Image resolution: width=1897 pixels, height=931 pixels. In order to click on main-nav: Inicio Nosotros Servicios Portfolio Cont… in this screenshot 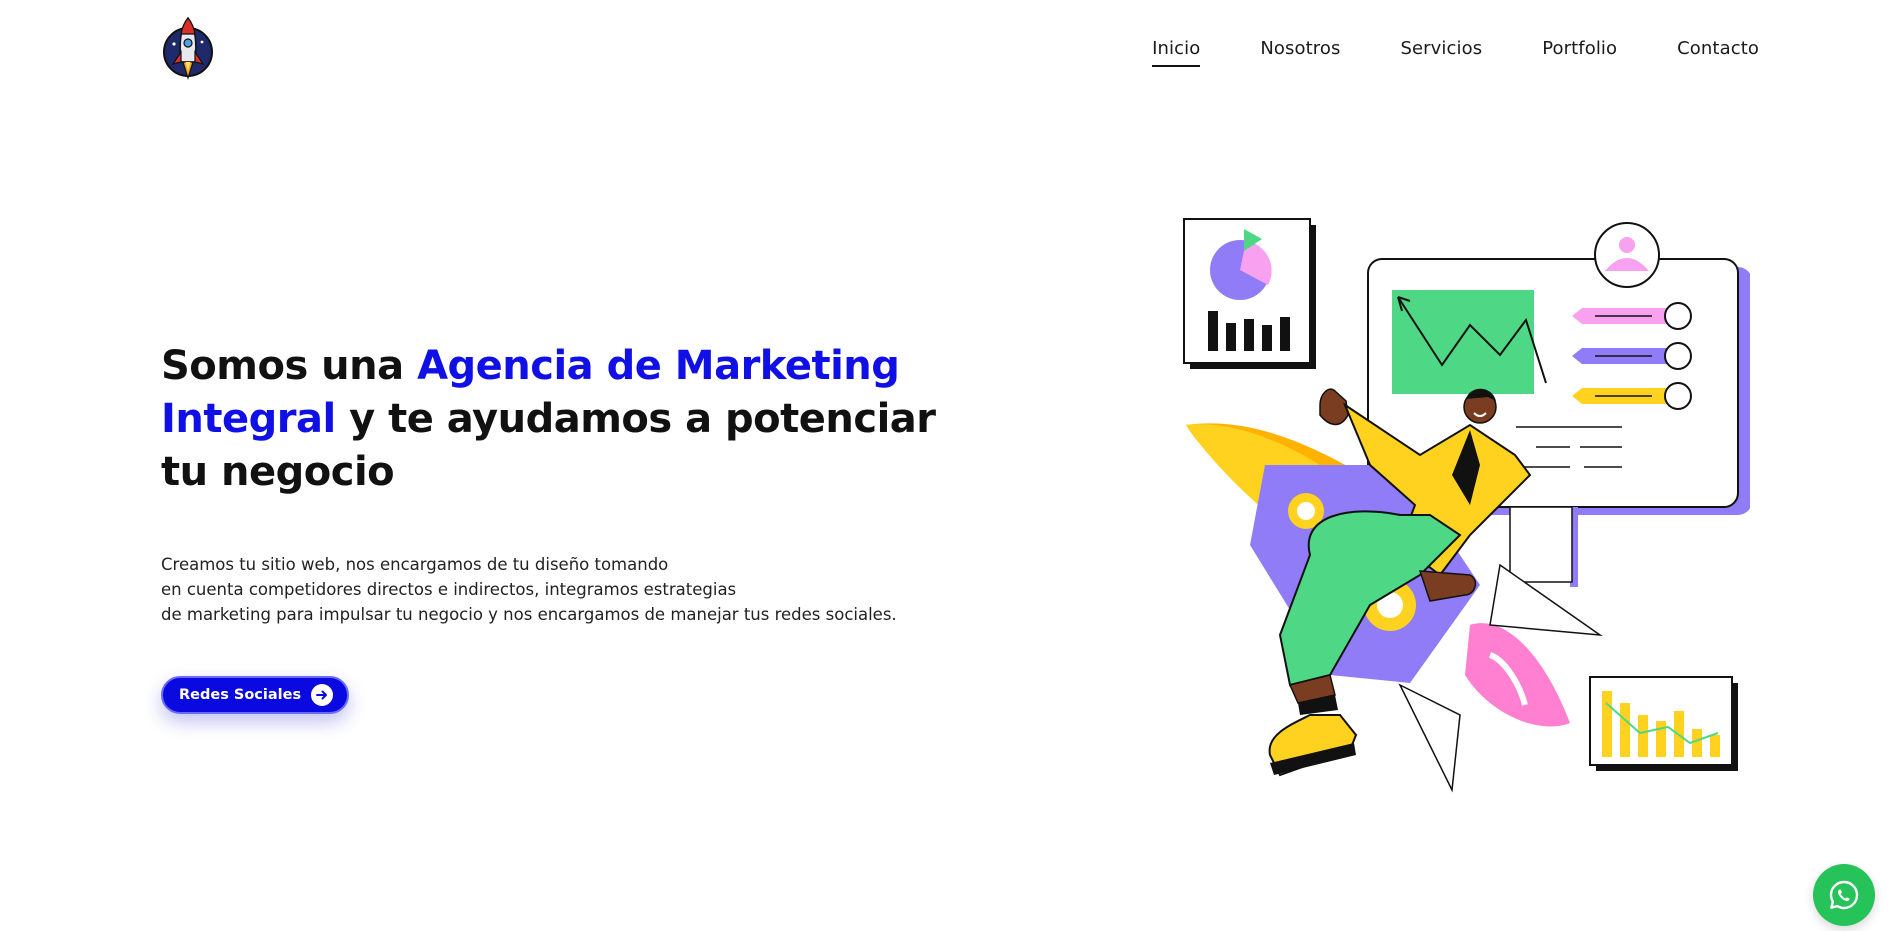, I will do `click(1425, 52)`.